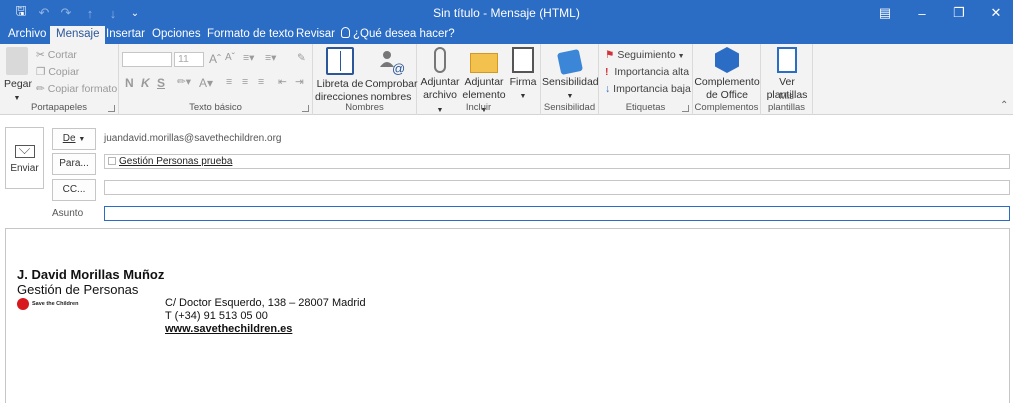 The image size is (1013, 403). What do you see at coordinates (478, 107) in the screenshot?
I see `group-label-incluir: Incluir` at bounding box center [478, 107].